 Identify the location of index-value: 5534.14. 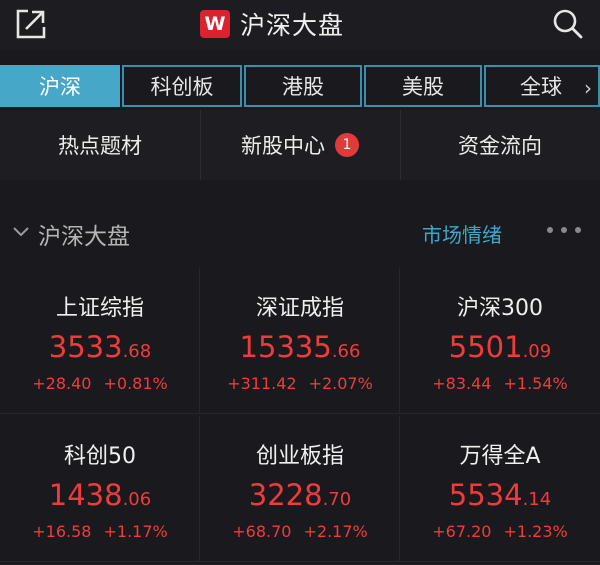
(500, 495).